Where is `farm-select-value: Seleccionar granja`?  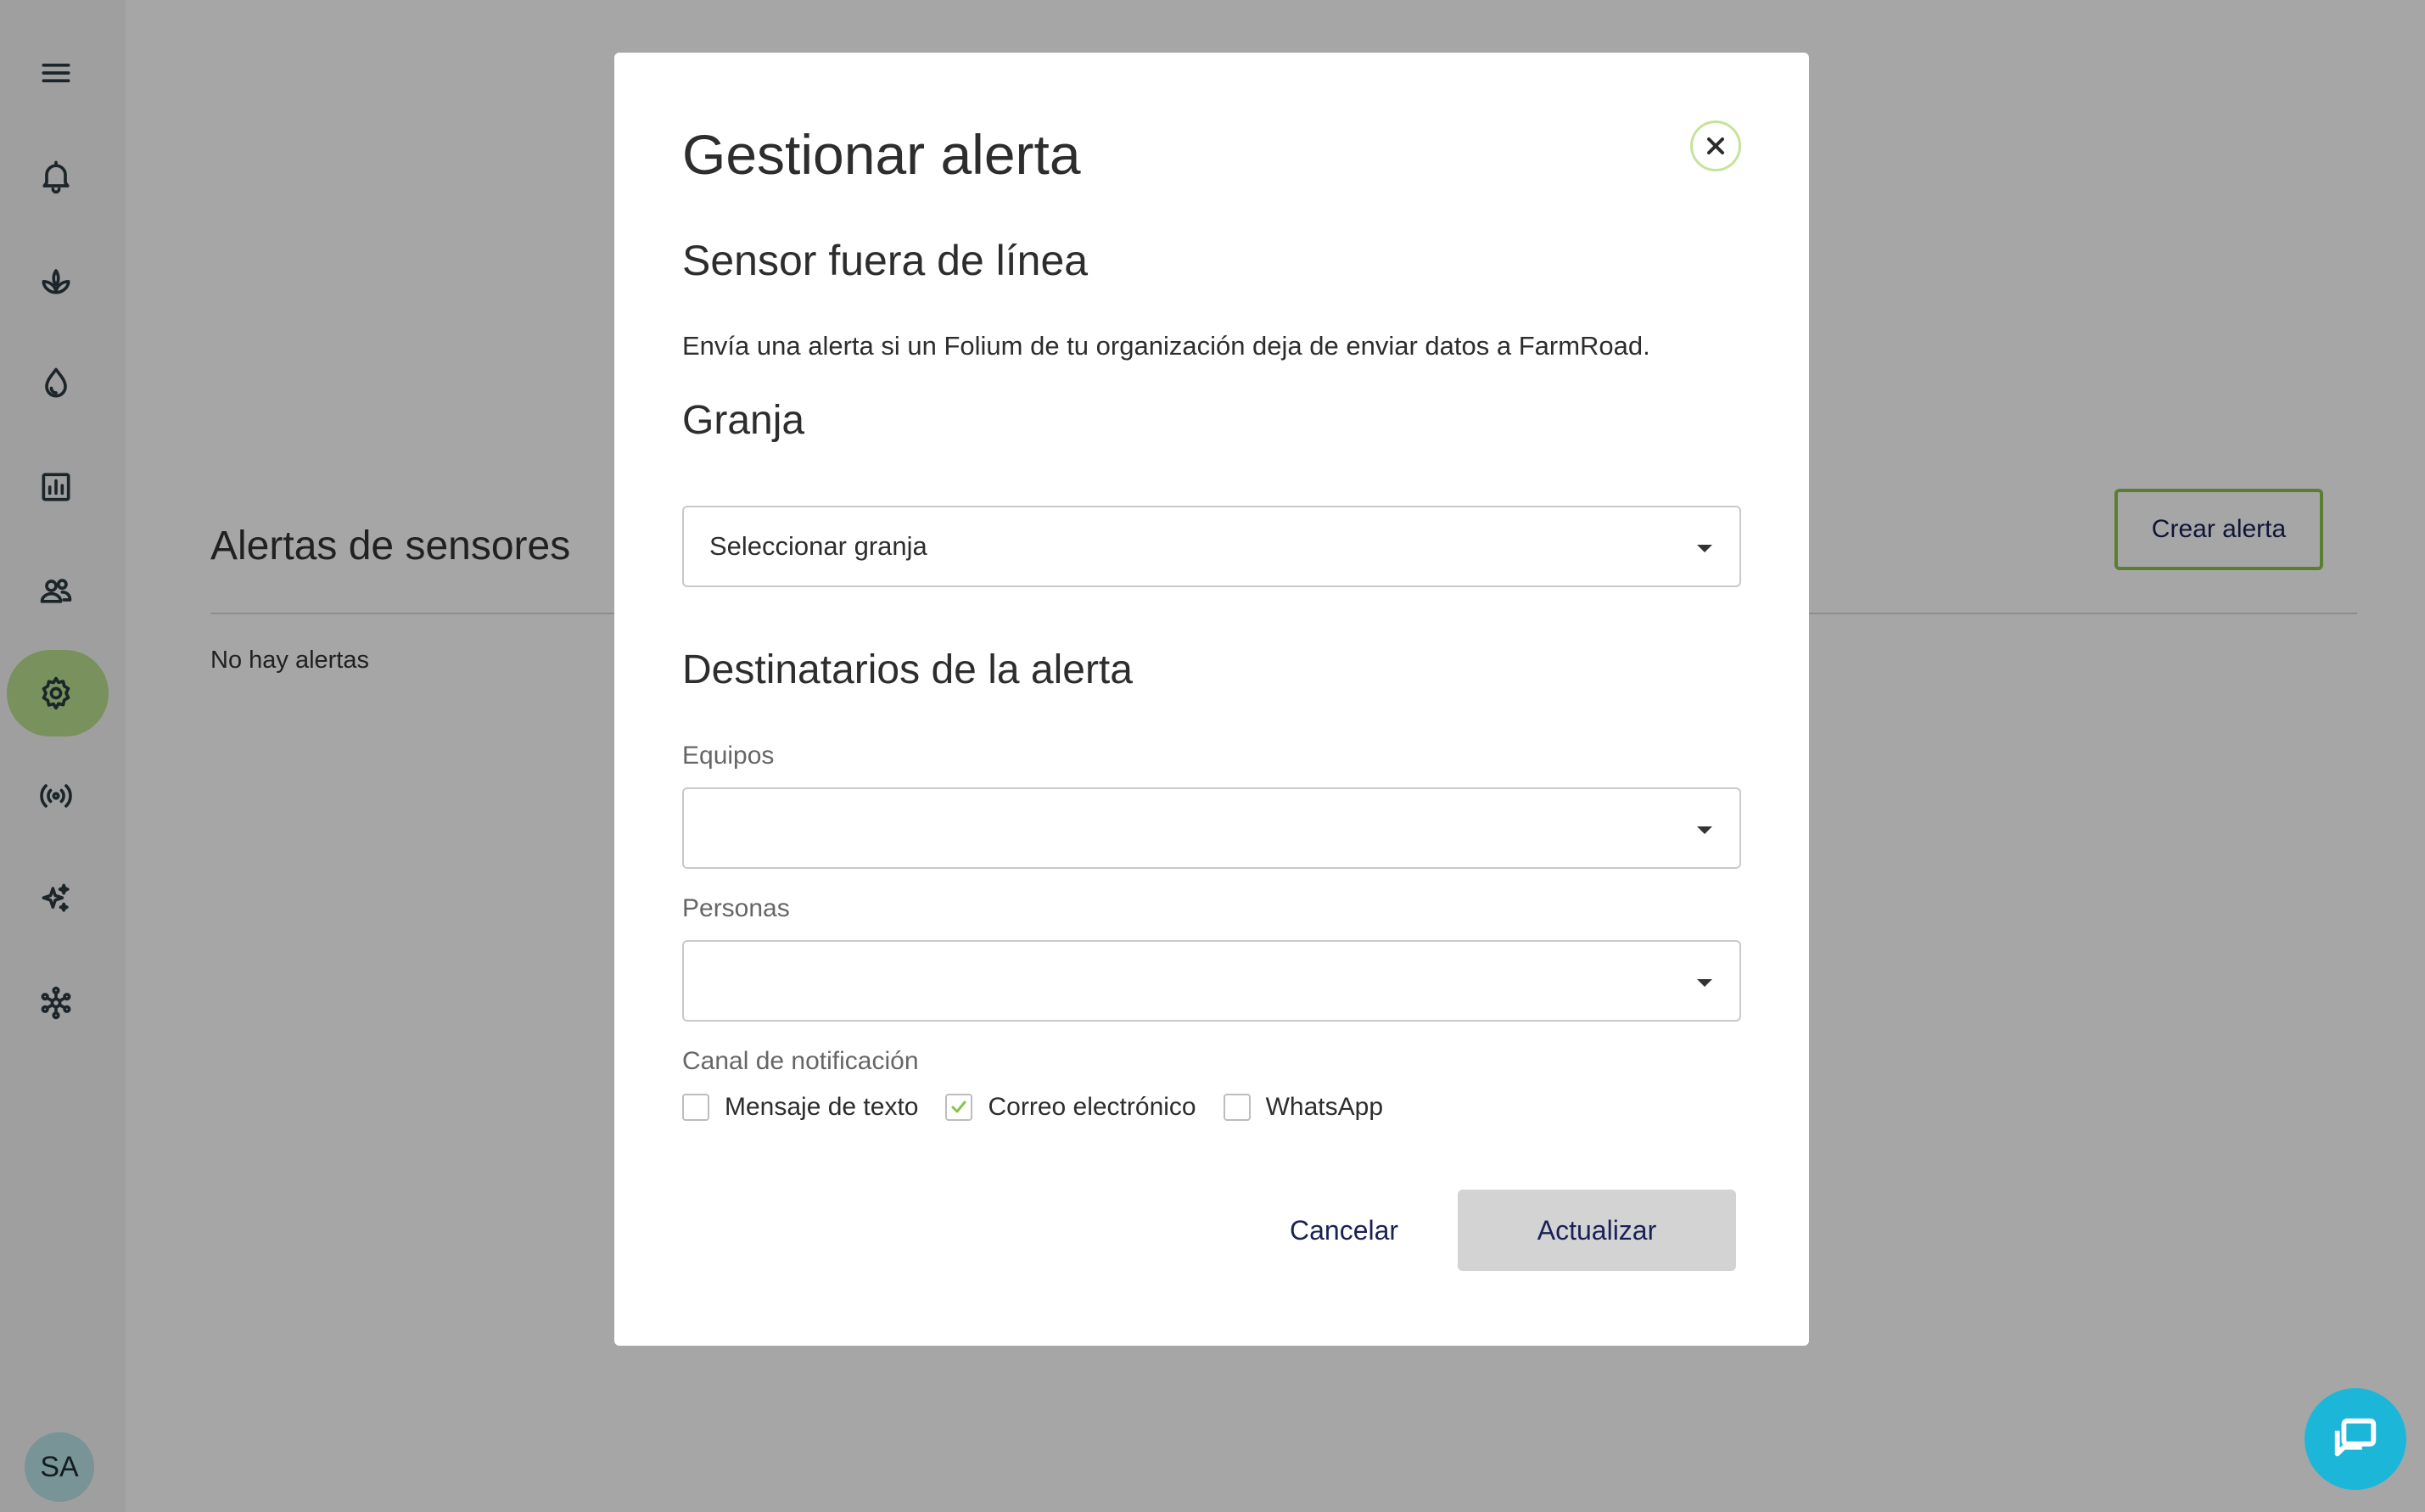 farm-select-value: Seleccionar granja is located at coordinates (818, 546).